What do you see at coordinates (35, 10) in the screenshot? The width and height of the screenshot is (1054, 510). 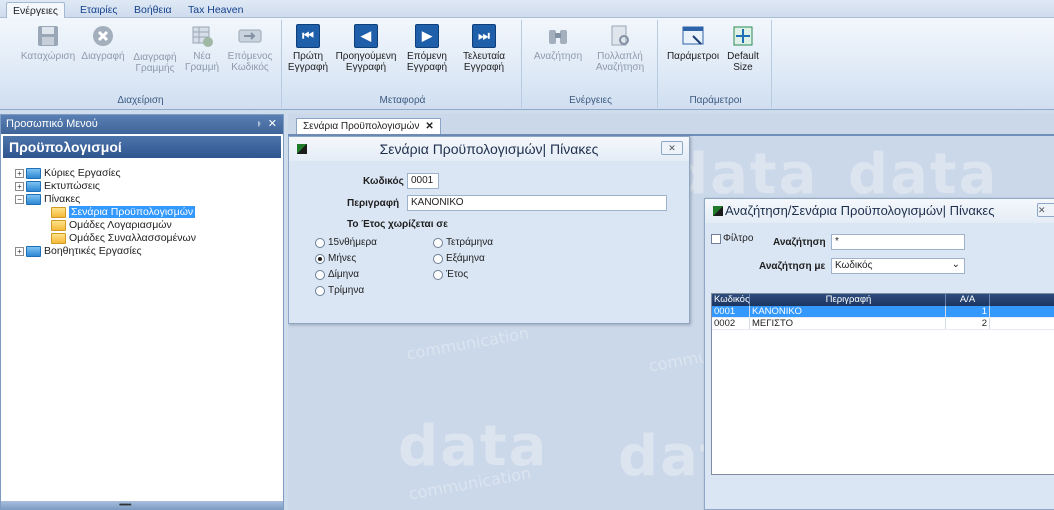 I see `tab-actions: Ενέργειες` at bounding box center [35, 10].